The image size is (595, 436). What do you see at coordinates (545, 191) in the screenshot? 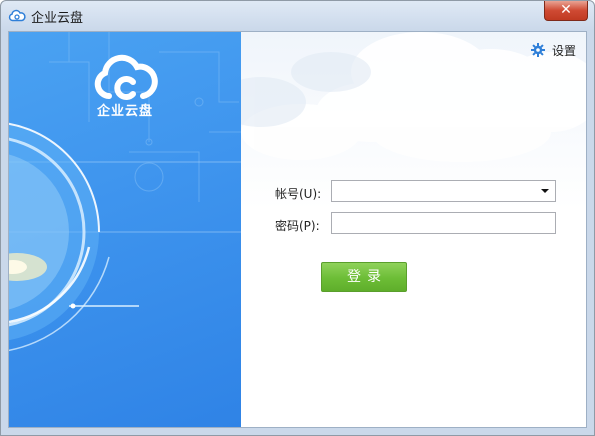
I see `chevron-down-icon` at bounding box center [545, 191].